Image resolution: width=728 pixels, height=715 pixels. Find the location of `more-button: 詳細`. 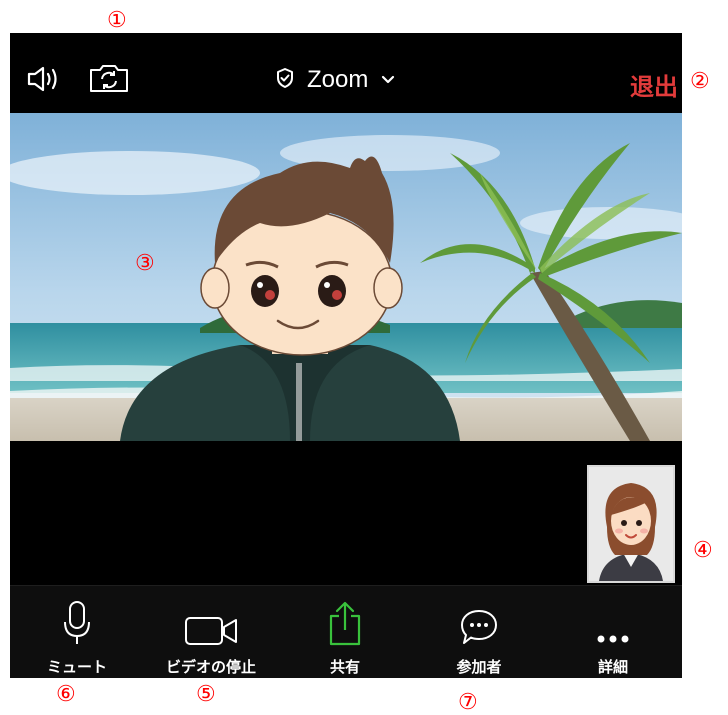

more-button: 詳細 is located at coordinates (613, 632).